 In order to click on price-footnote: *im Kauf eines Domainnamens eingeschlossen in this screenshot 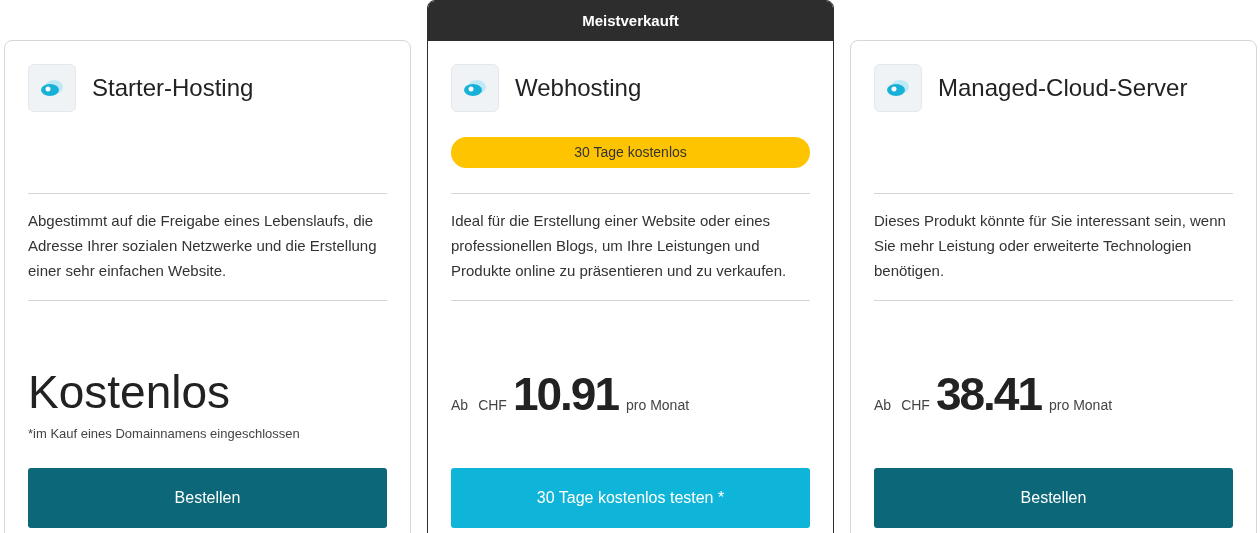, I will do `click(164, 434)`.